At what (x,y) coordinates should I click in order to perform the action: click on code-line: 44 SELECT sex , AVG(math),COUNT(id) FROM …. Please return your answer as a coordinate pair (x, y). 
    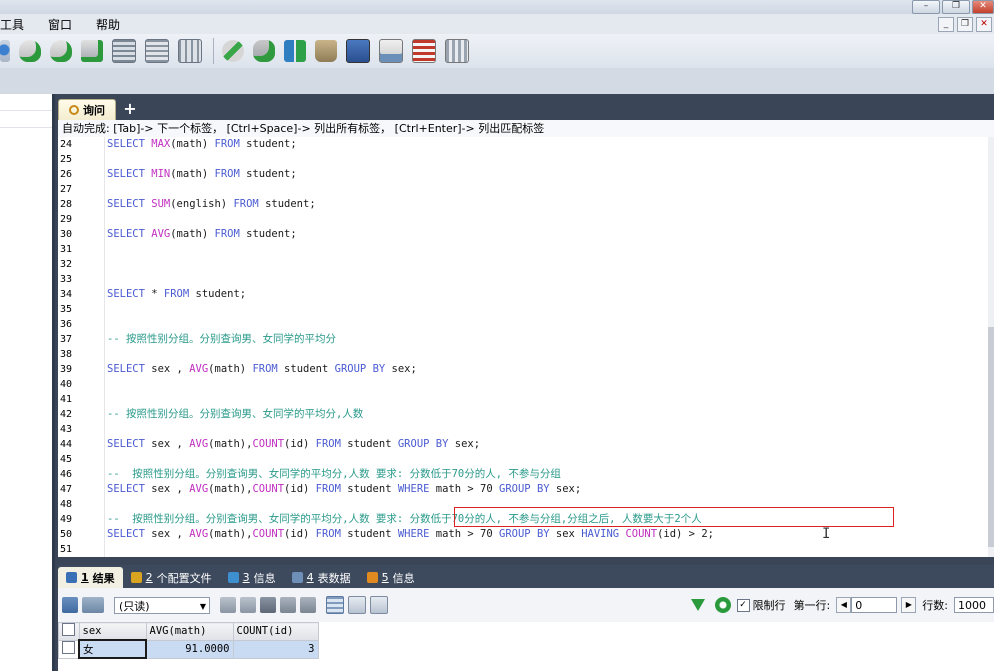
    Looking at the image, I should click on (523, 444).